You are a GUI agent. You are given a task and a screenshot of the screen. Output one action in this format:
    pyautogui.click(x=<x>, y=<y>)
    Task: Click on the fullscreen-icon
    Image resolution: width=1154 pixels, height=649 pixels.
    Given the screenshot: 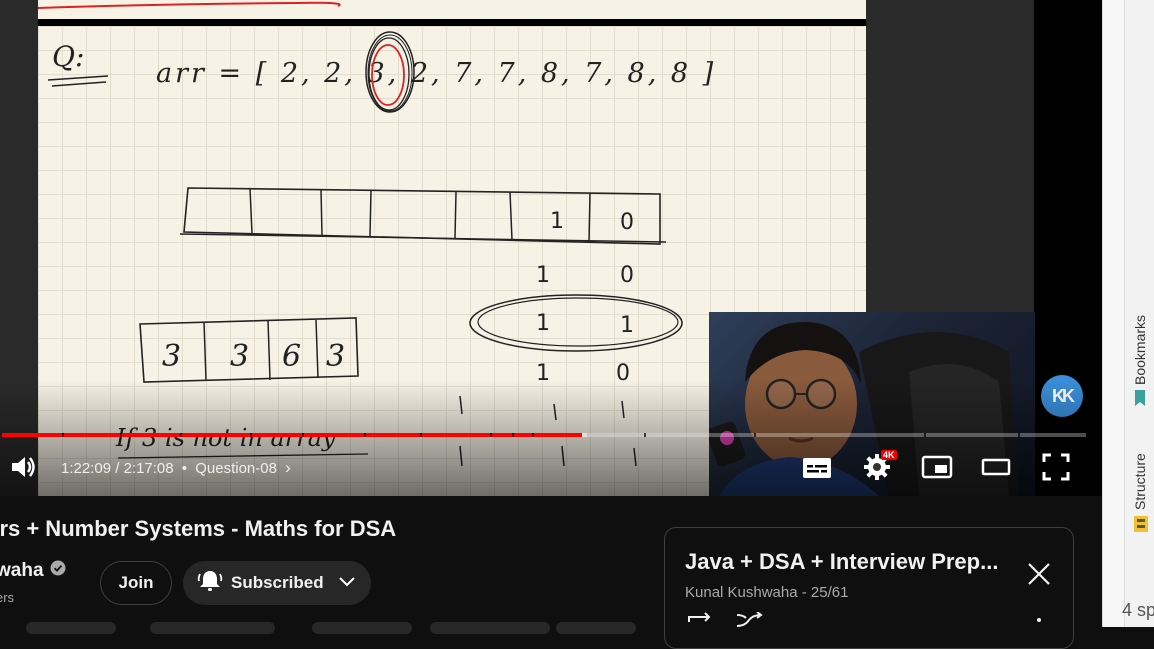 What is the action you would take?
    pyautogui.click(x=1056, y=467)
    